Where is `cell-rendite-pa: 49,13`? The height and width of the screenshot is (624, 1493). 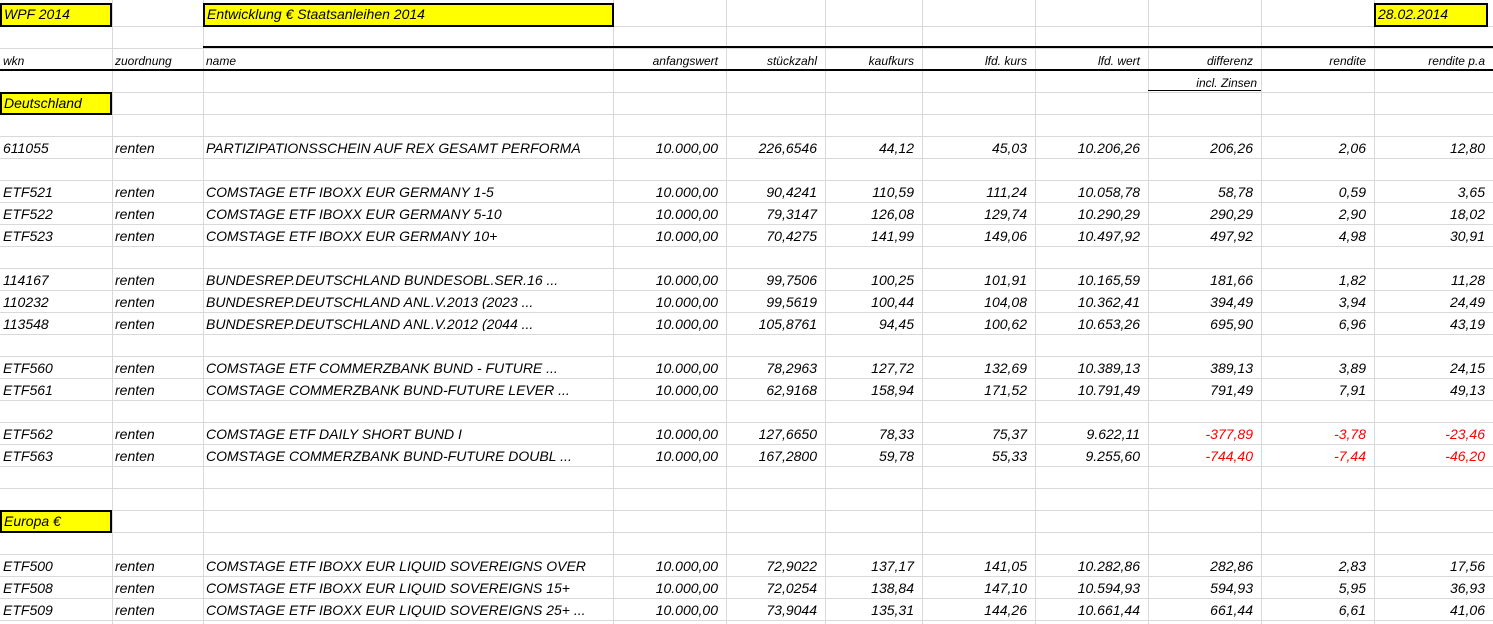
cell-rendite-pa: 49,13 is located at coordinates (1429, 390).